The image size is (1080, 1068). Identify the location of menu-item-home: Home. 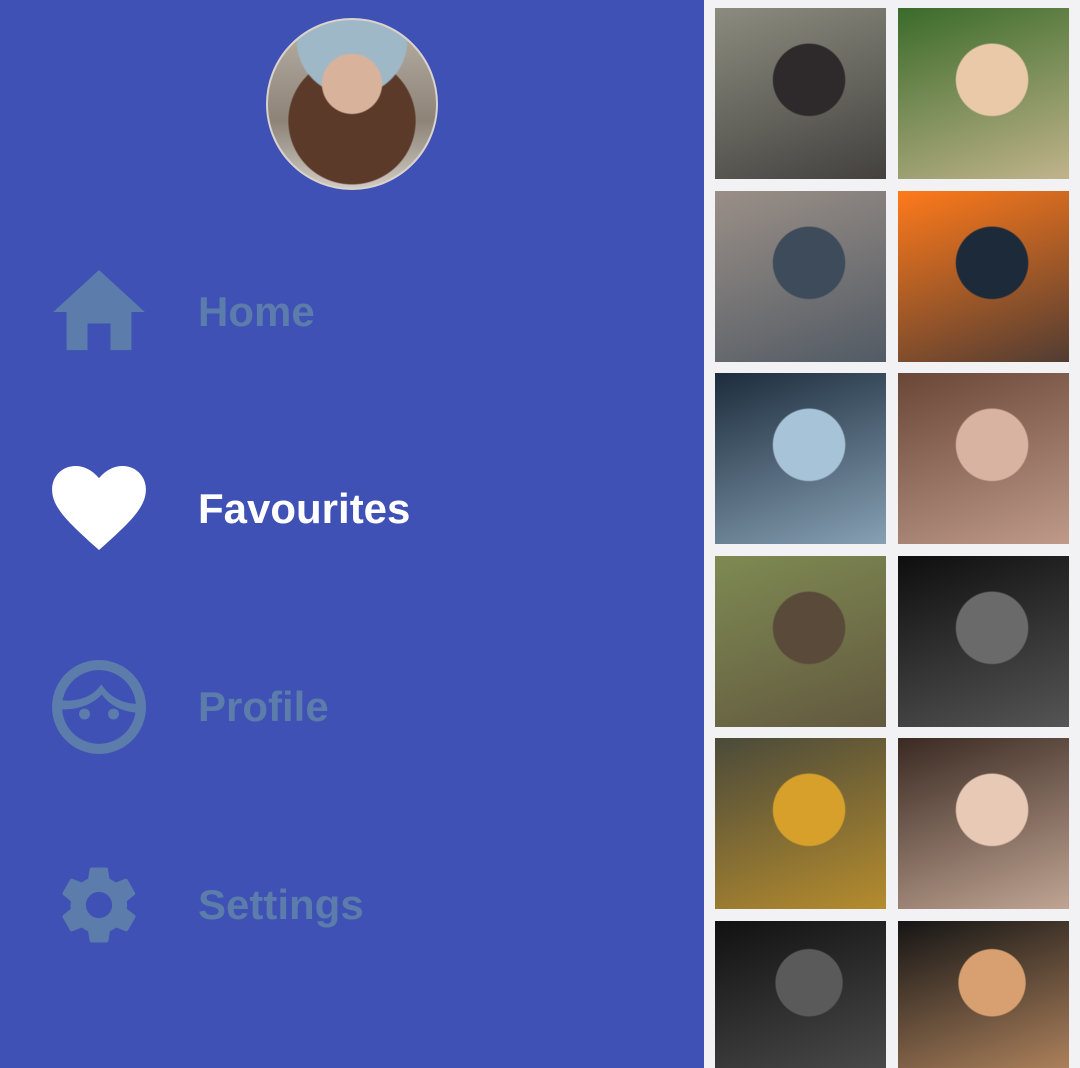
(352, 312).